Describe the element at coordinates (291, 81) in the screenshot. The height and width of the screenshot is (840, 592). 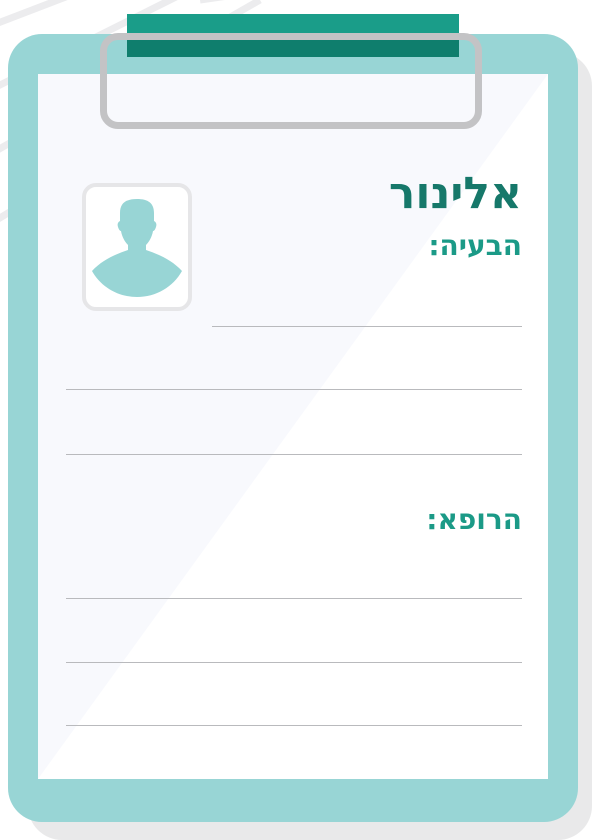
I see `clip-ring` at that location.